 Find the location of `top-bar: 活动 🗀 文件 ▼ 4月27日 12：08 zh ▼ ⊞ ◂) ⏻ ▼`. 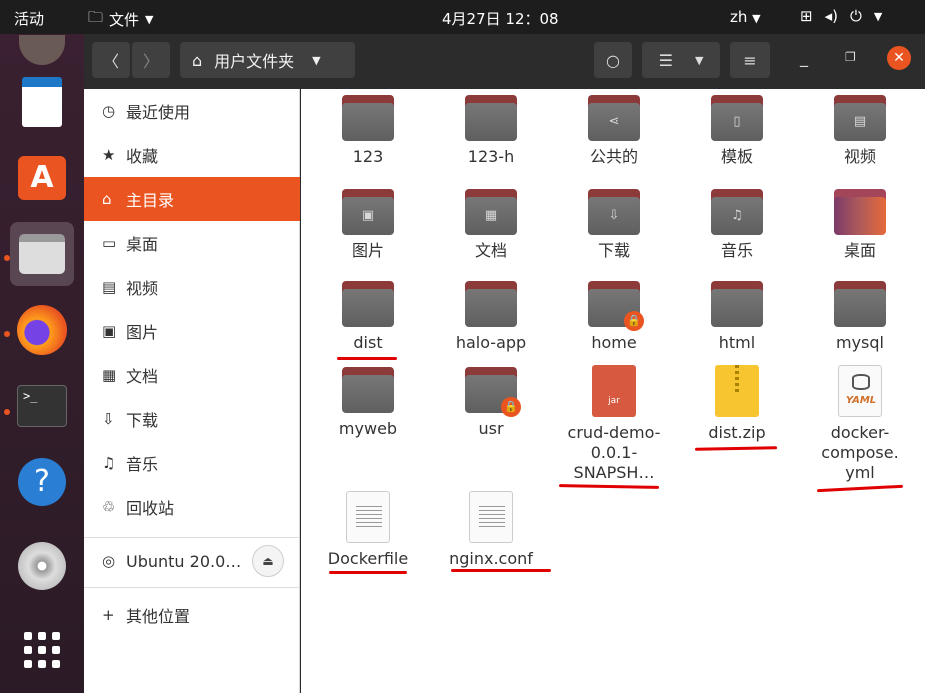

top-bar: 活动 🗀 文件 ▼ 4月27日 12：08 zh ▼ ⊞ ◂) ⏻ ▼ is located at coordinates (462, 17).